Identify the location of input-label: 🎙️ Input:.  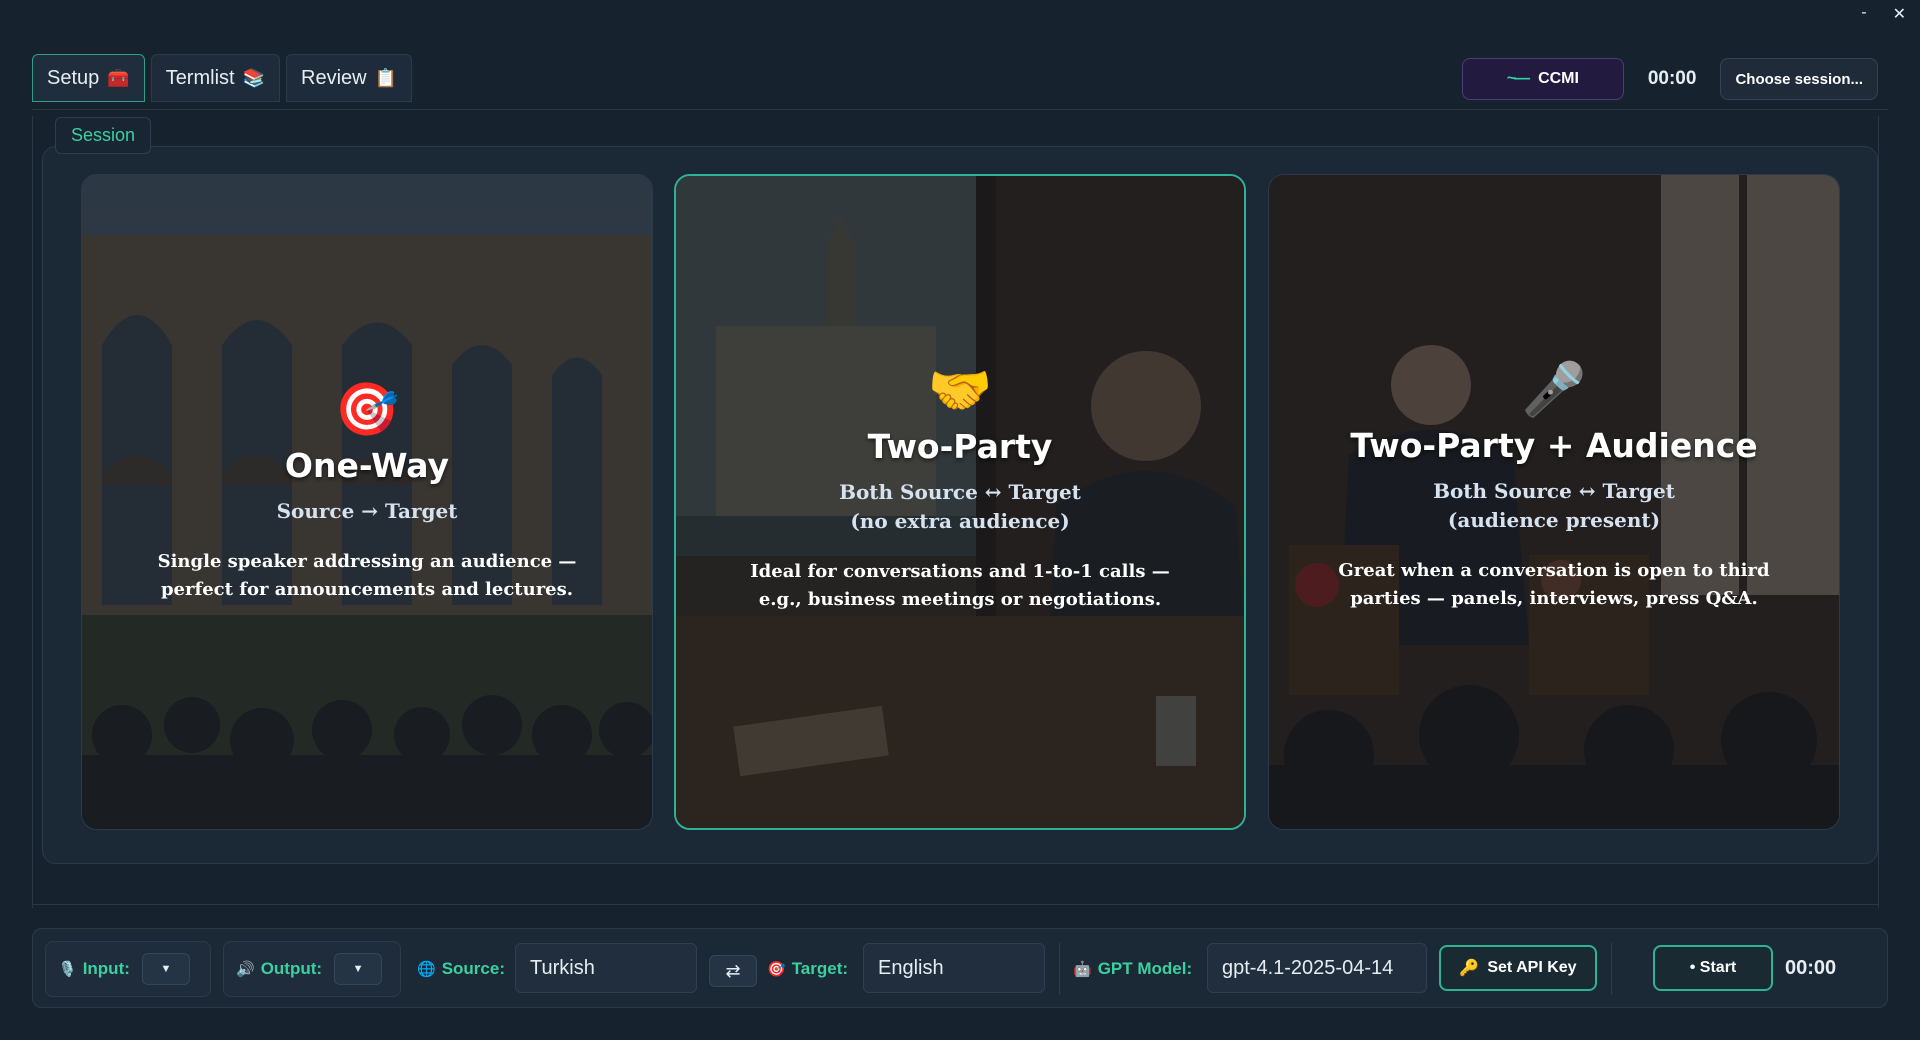
(94, 969).